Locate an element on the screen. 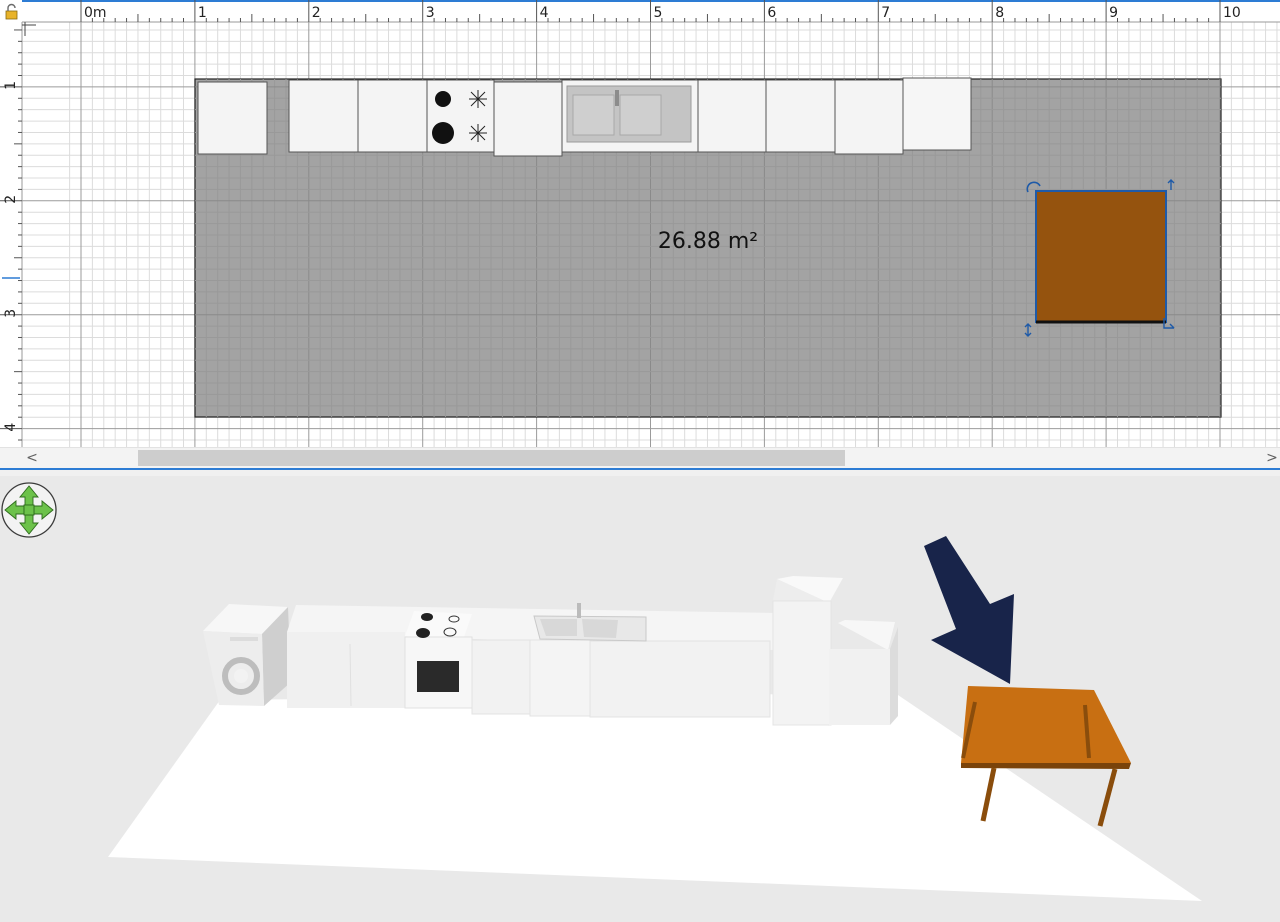 This screenshot has height=922, width=1280. ruler-x-label: 2 is located at coordinates (316, 13).